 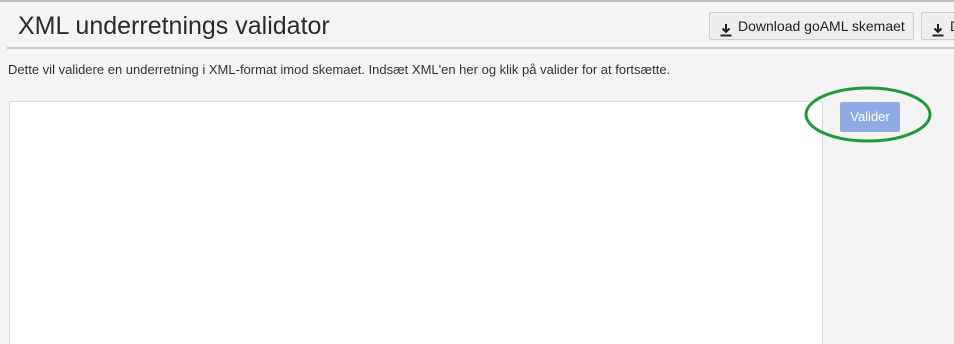 I want to click on download-button-truncated: D, so click(x=937, y=26).